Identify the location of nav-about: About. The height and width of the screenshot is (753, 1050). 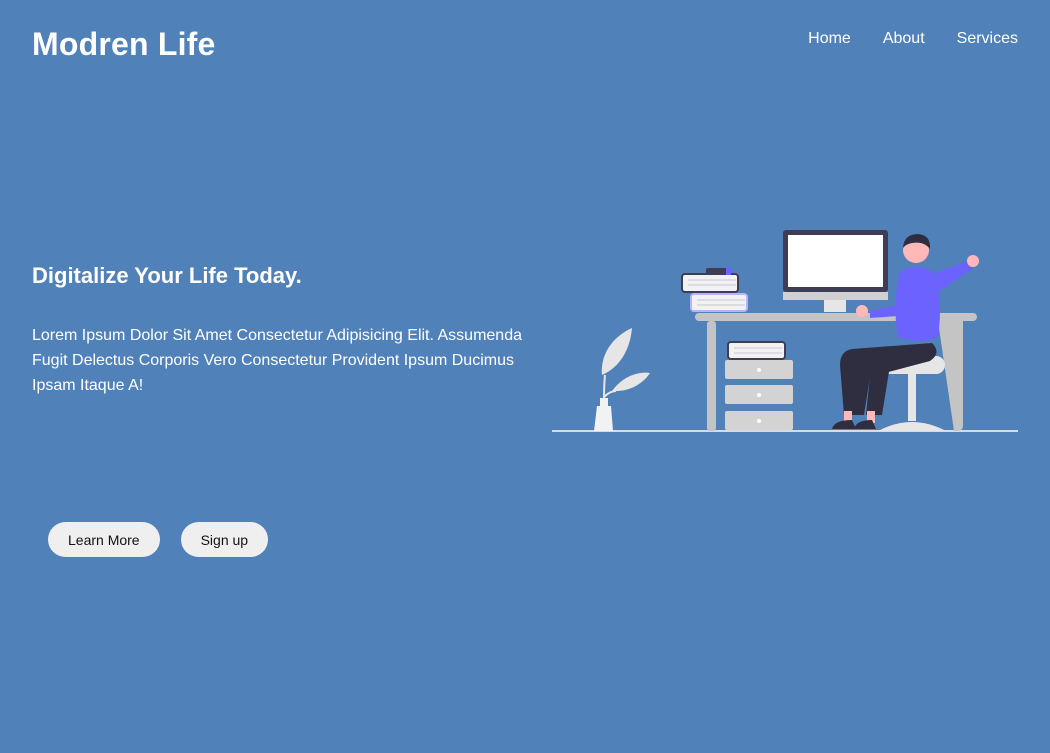
(904, 39).